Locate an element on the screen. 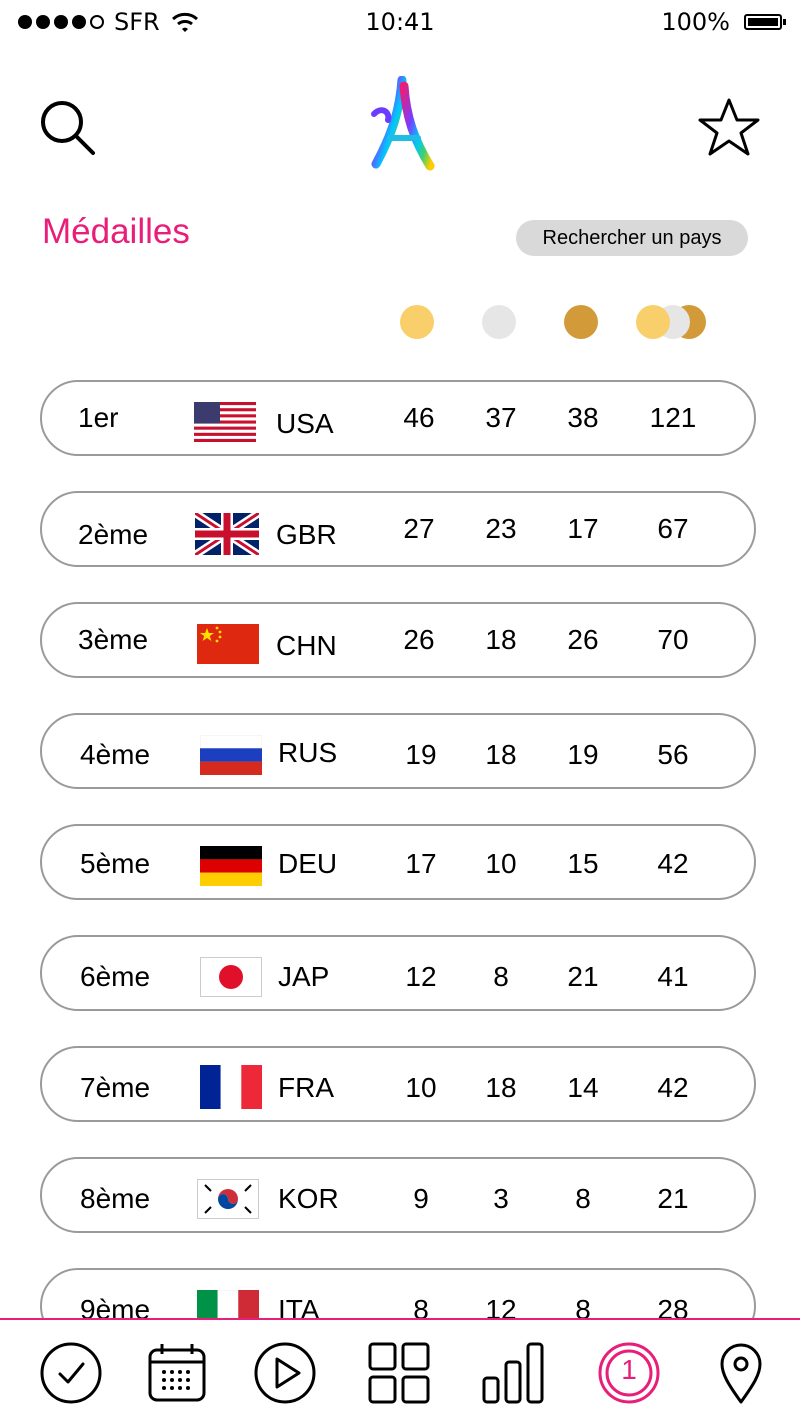 Image resolution: width=800 pixels, height=1425 pixels. medal-count-icon: 1 is located at coordinates (629, 1373).